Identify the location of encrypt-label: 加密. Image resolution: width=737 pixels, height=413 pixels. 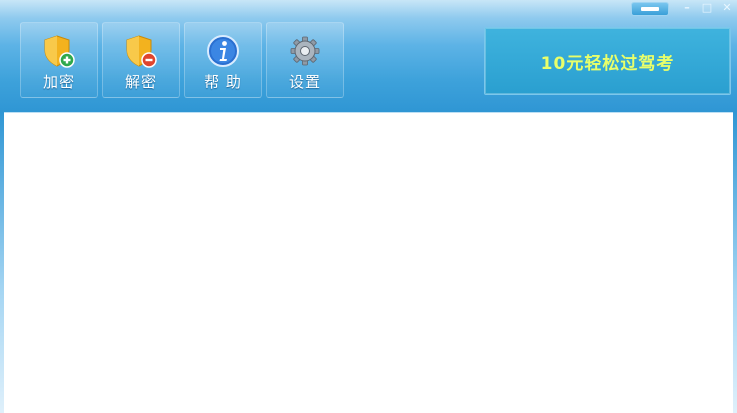
(58, 82).